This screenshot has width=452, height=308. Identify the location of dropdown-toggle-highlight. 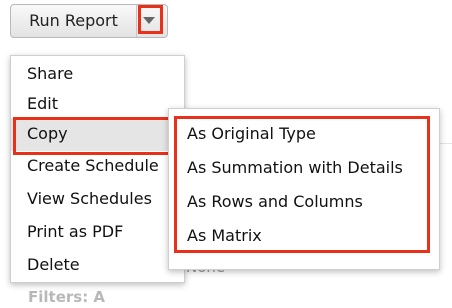
(150, 19).